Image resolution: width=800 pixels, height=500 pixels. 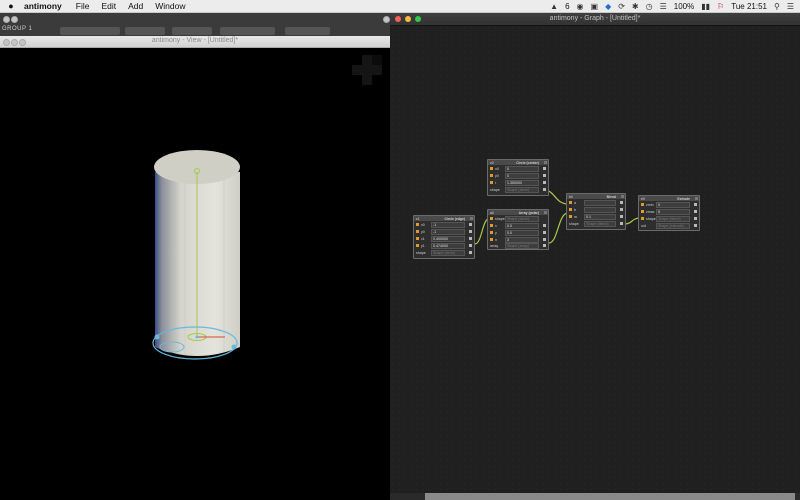 I want to click on view-axis-gizmo-icon, so click(x=367, y=70).